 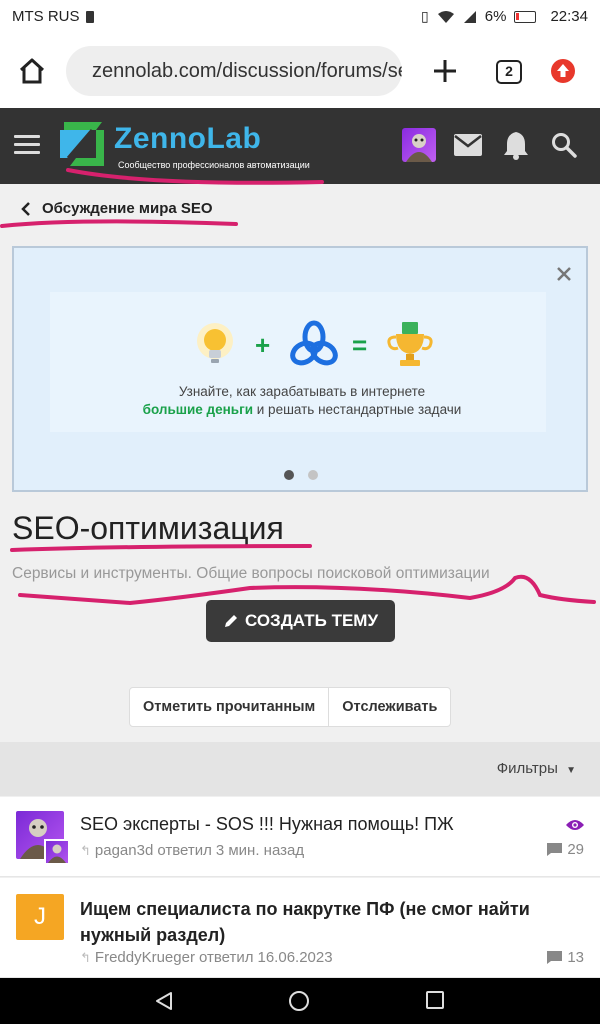 I want to click on banner-line-1: Узнайте, как зарабатывать в интернете, so click(x=302, y=391).